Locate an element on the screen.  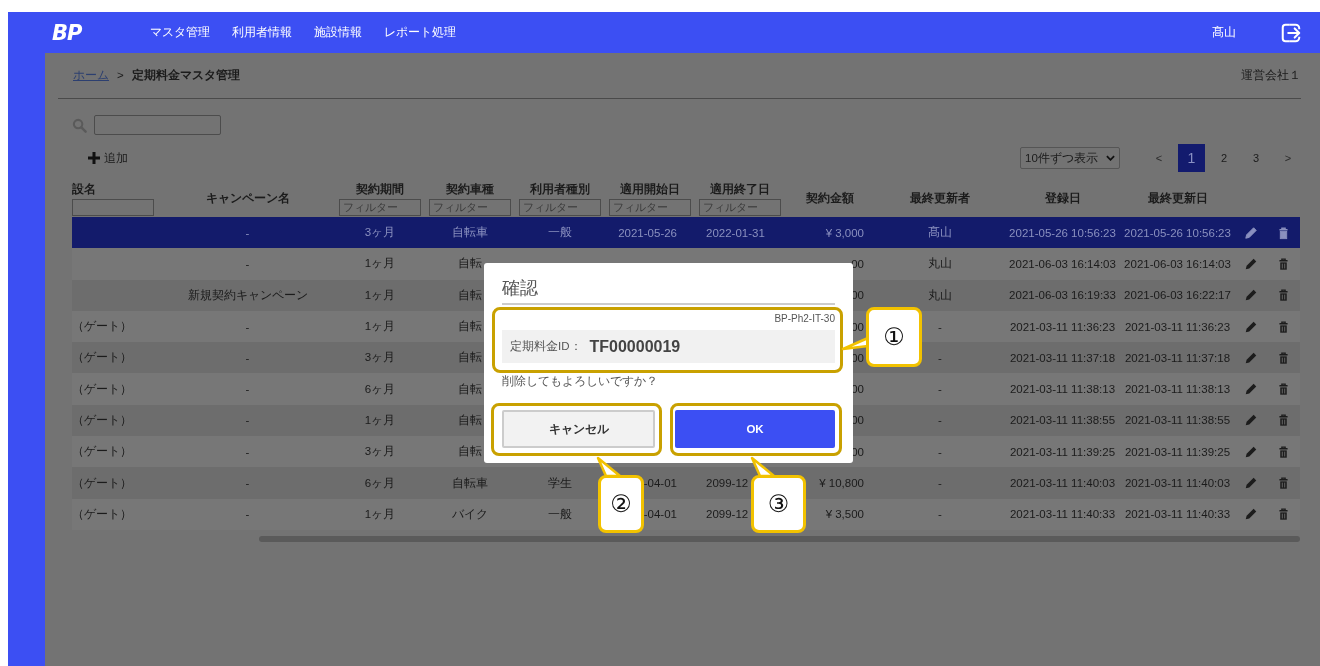
table-cell: 2021-05-26 is located at coordinates (647, 232).